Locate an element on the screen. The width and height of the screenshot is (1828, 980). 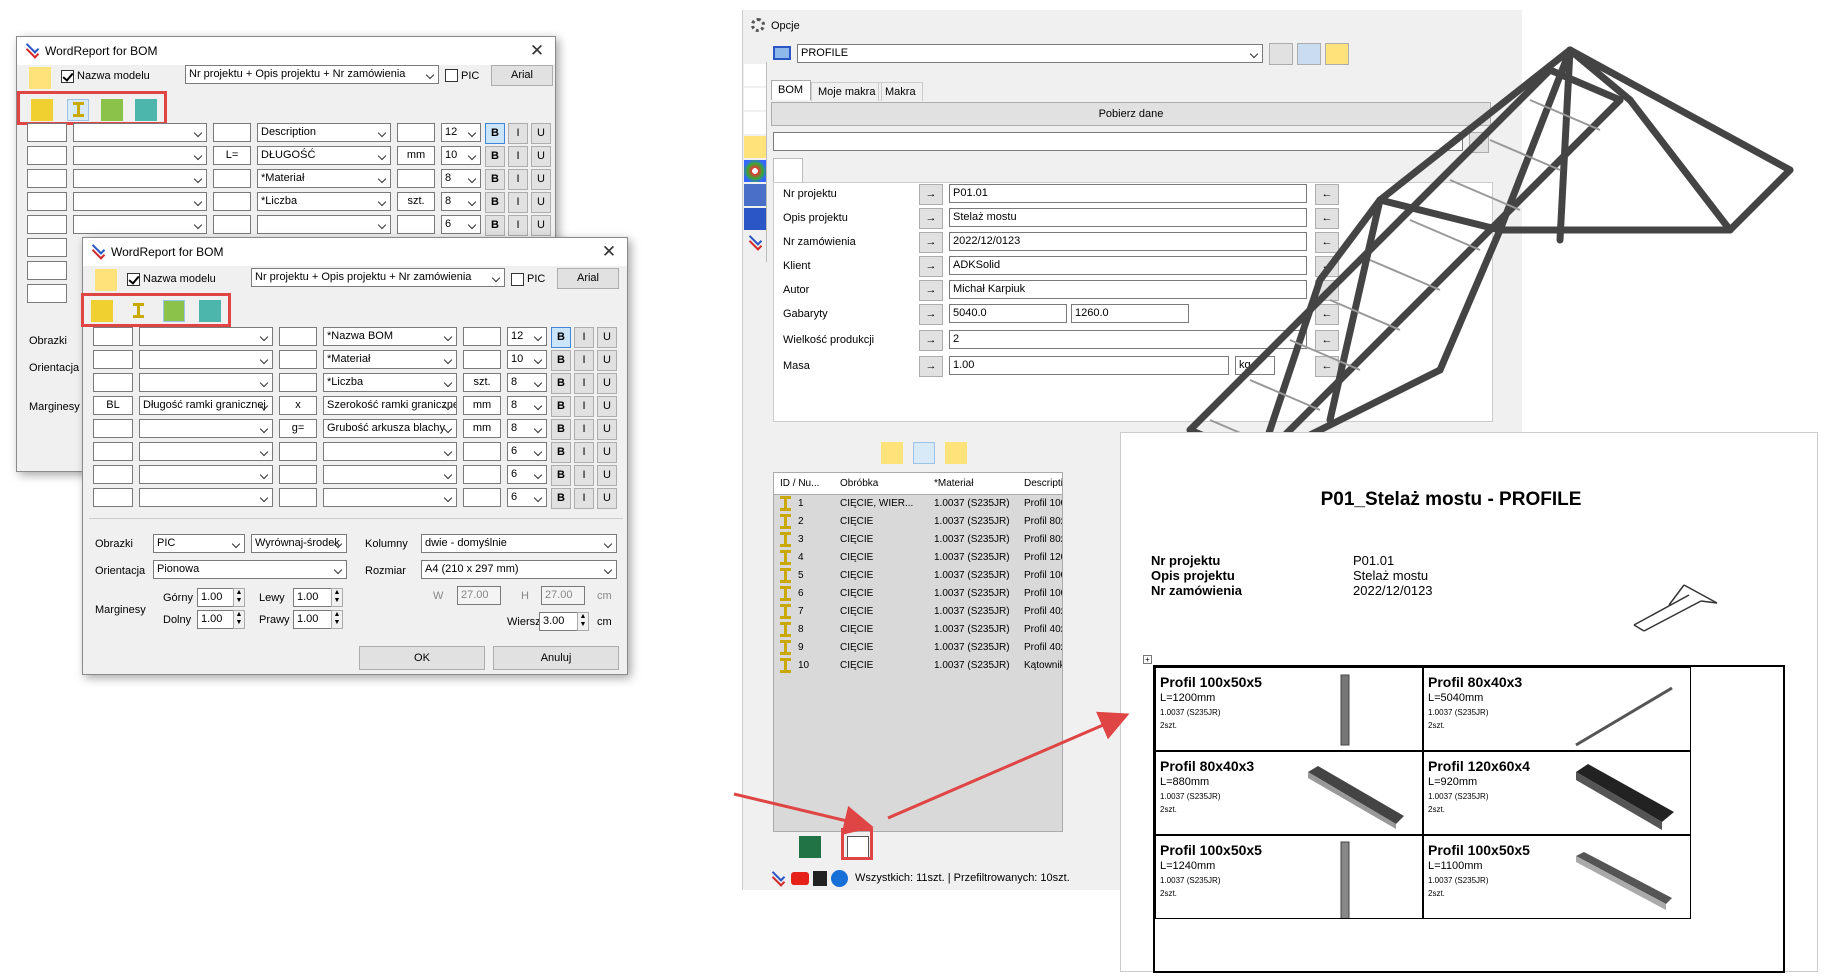
col-processing: Obróbka is located at coordinates (859, 483).